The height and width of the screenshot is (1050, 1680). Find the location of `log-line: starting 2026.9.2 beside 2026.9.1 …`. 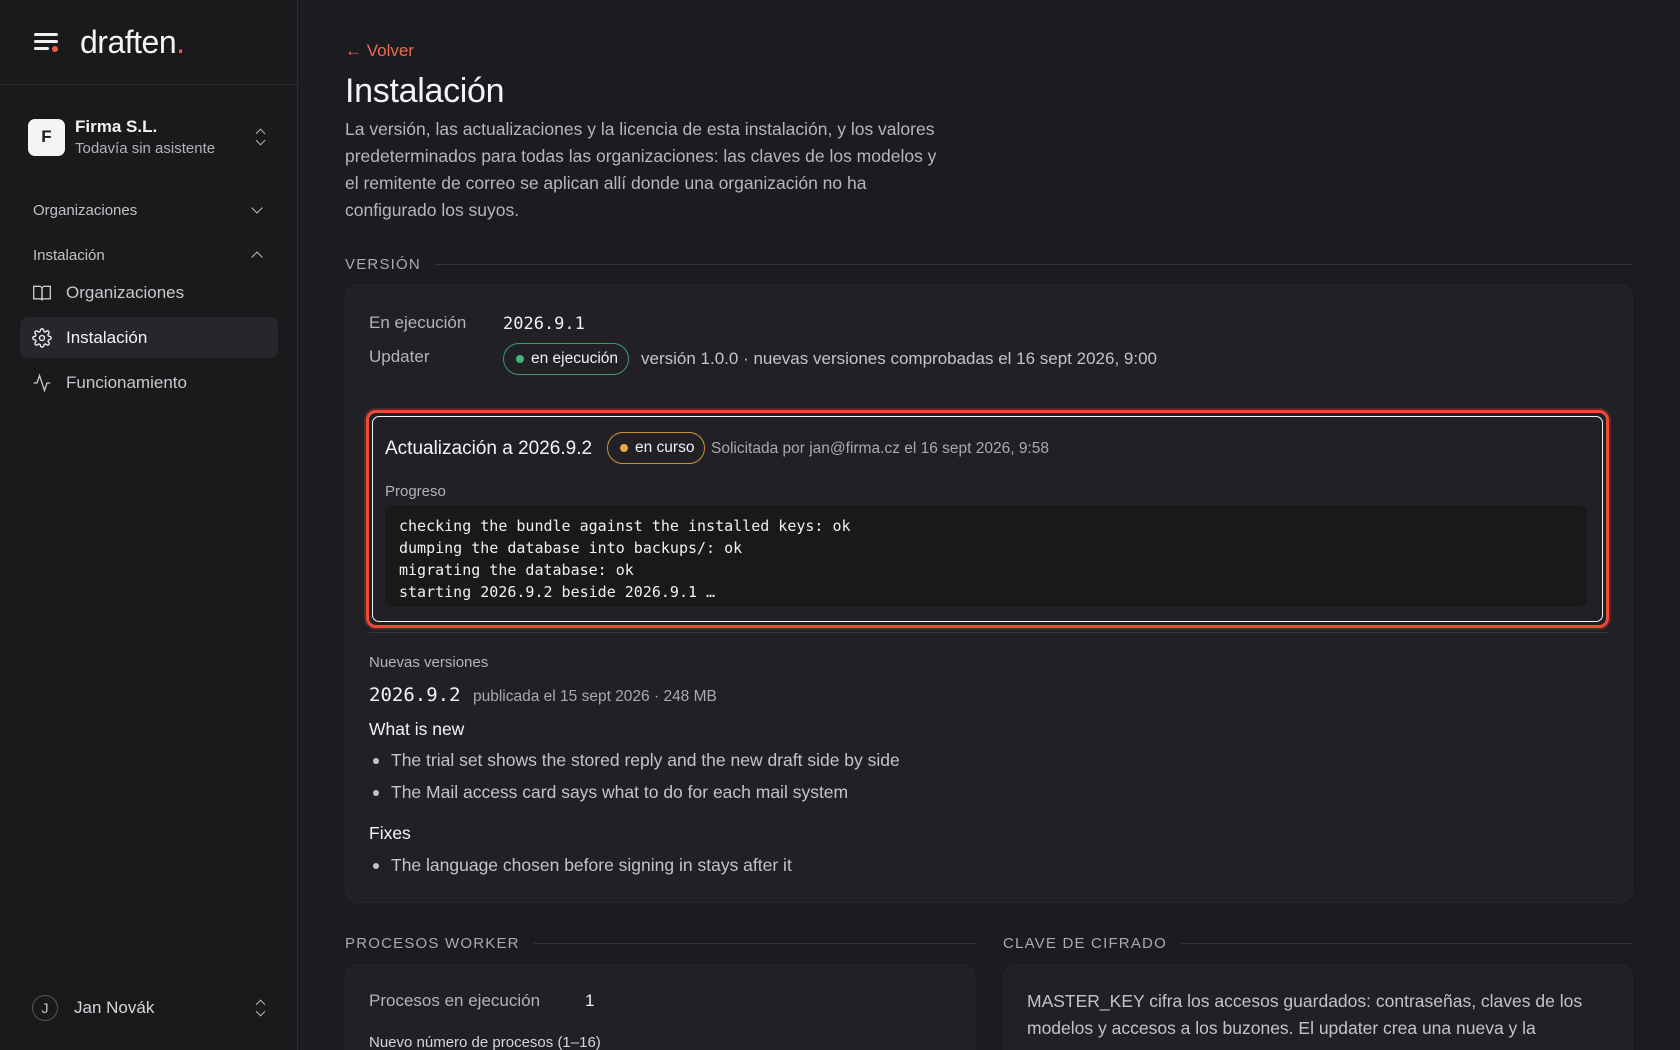

log-line: starting 2026.9.2 beside 2026.9.1 … is located at coordinates (557, 592).